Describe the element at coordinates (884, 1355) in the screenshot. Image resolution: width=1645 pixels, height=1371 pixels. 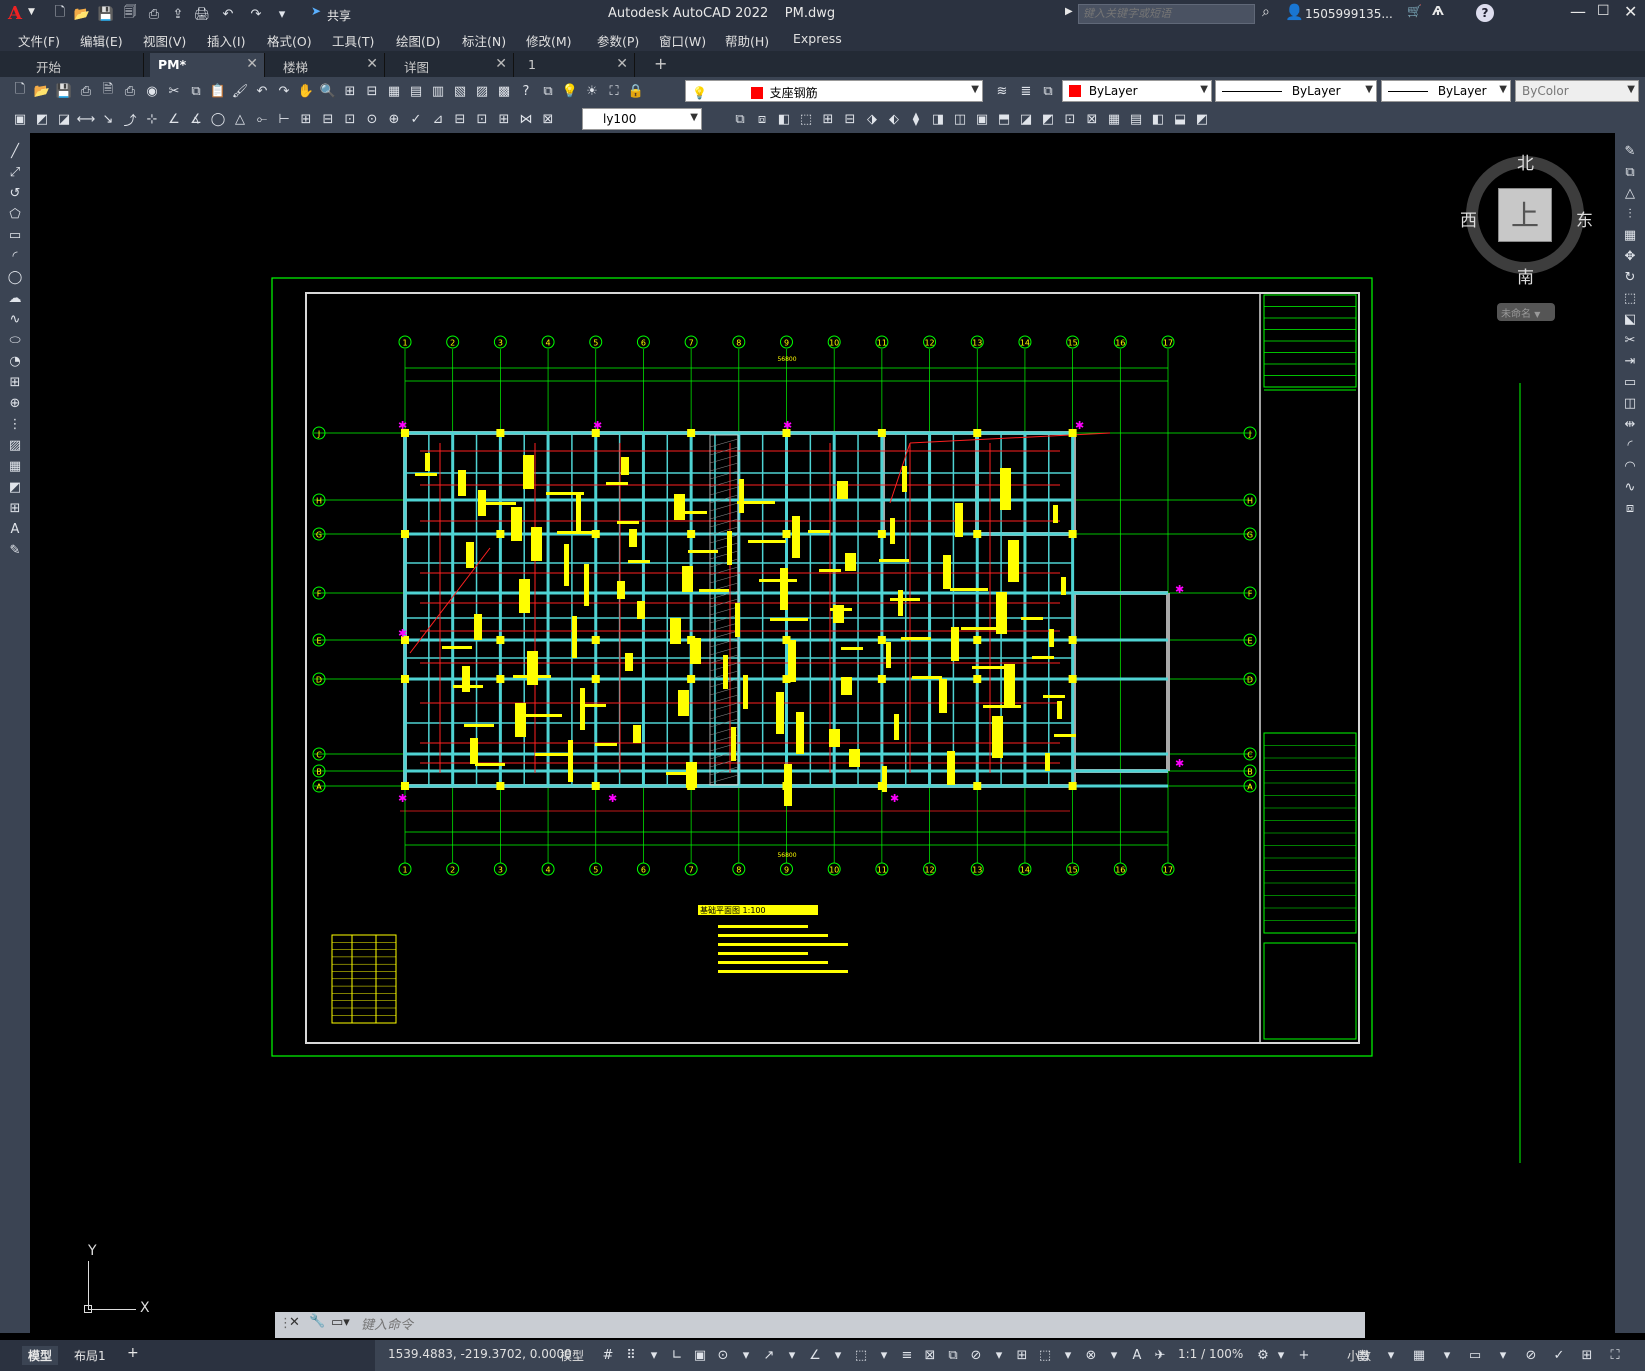
I see `status-toggle-12-icon: ▾` at that location.